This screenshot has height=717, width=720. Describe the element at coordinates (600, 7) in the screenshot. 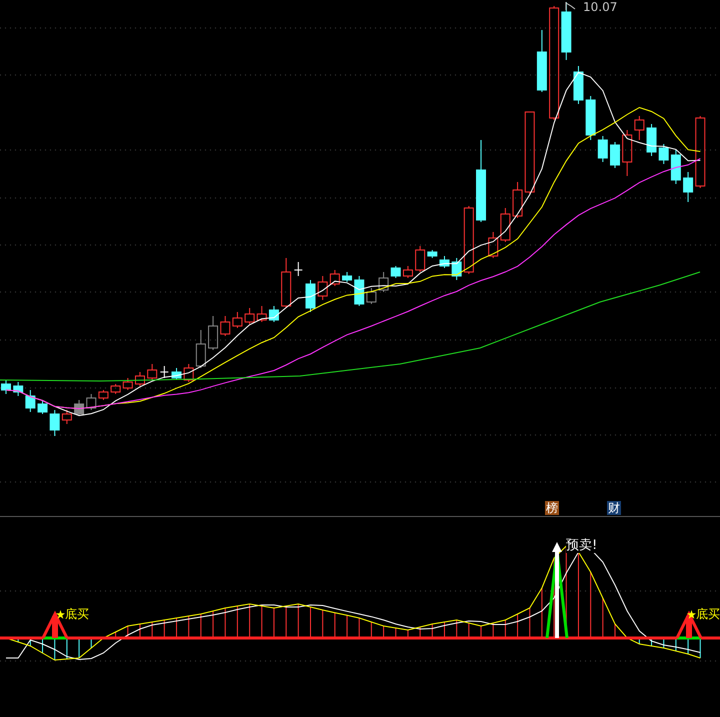

I see `price-label: 10.07` at that location.